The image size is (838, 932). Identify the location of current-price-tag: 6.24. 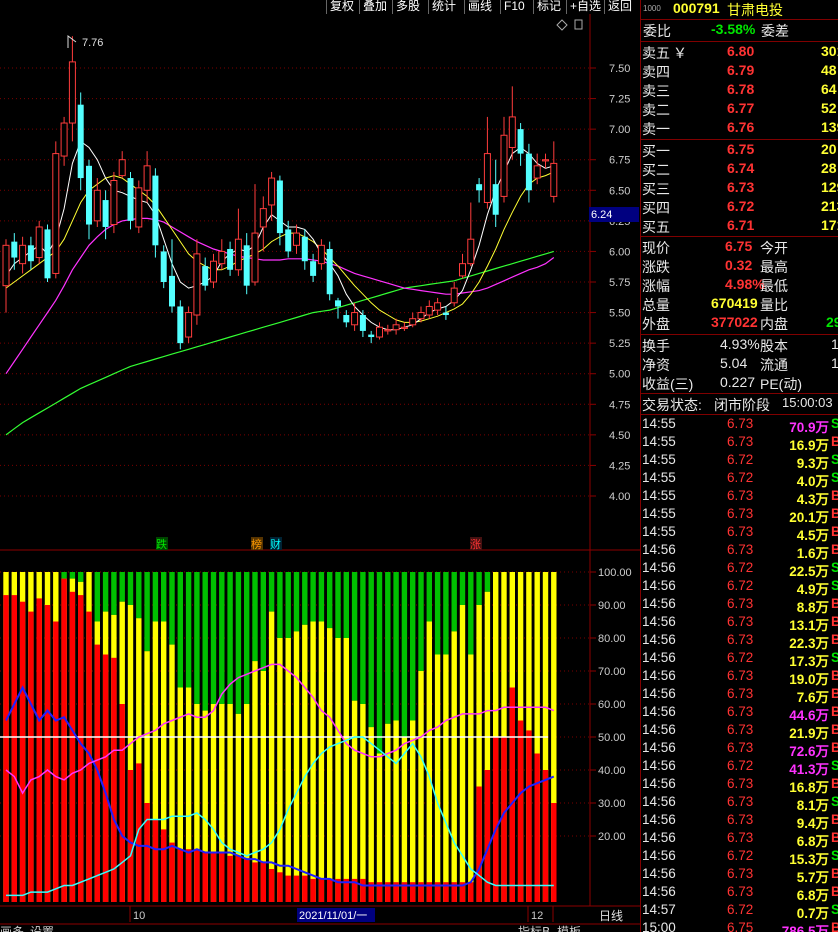
(614, 214).